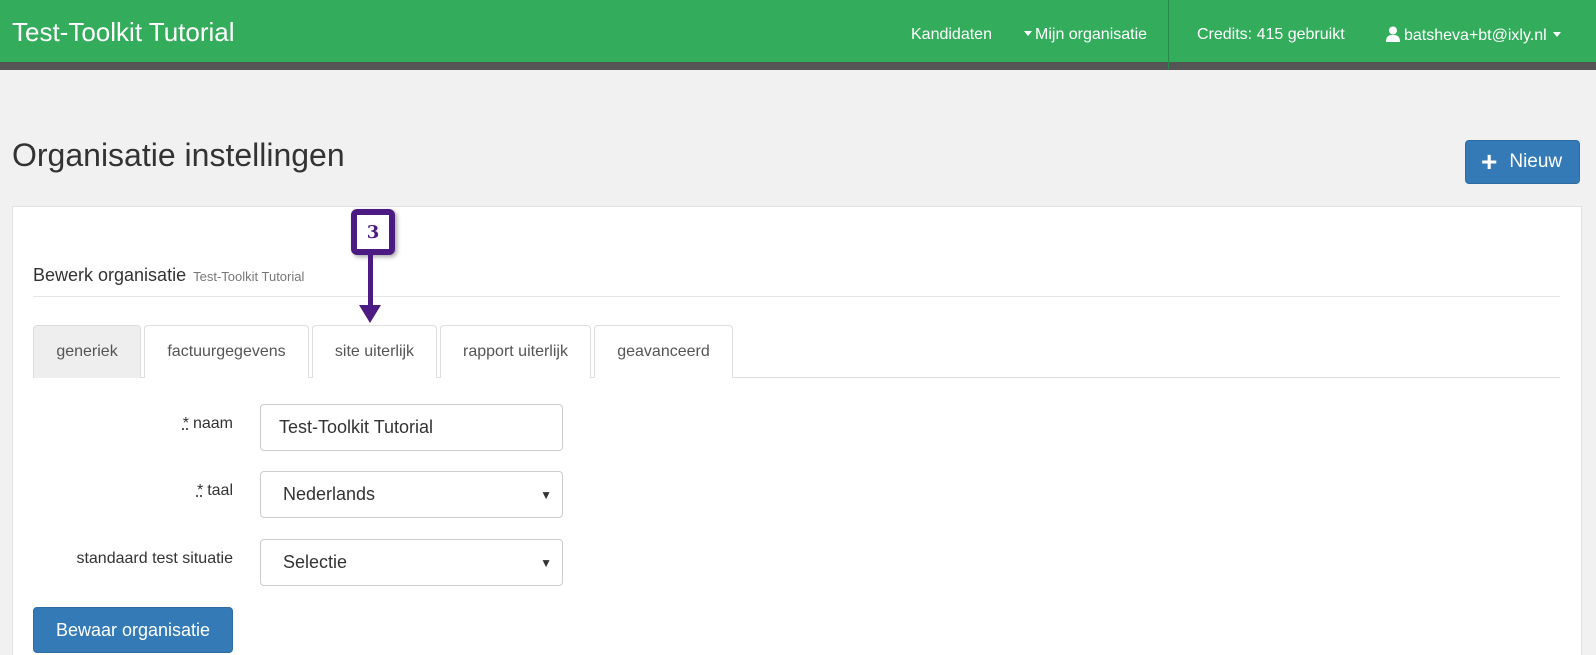 Image resolution: width=1596 pixels, height=655 pixels. Describe the element at coordinates (951, 35) in the screenshot. I see `nav-kandidaten: Kandidaten` at that location.